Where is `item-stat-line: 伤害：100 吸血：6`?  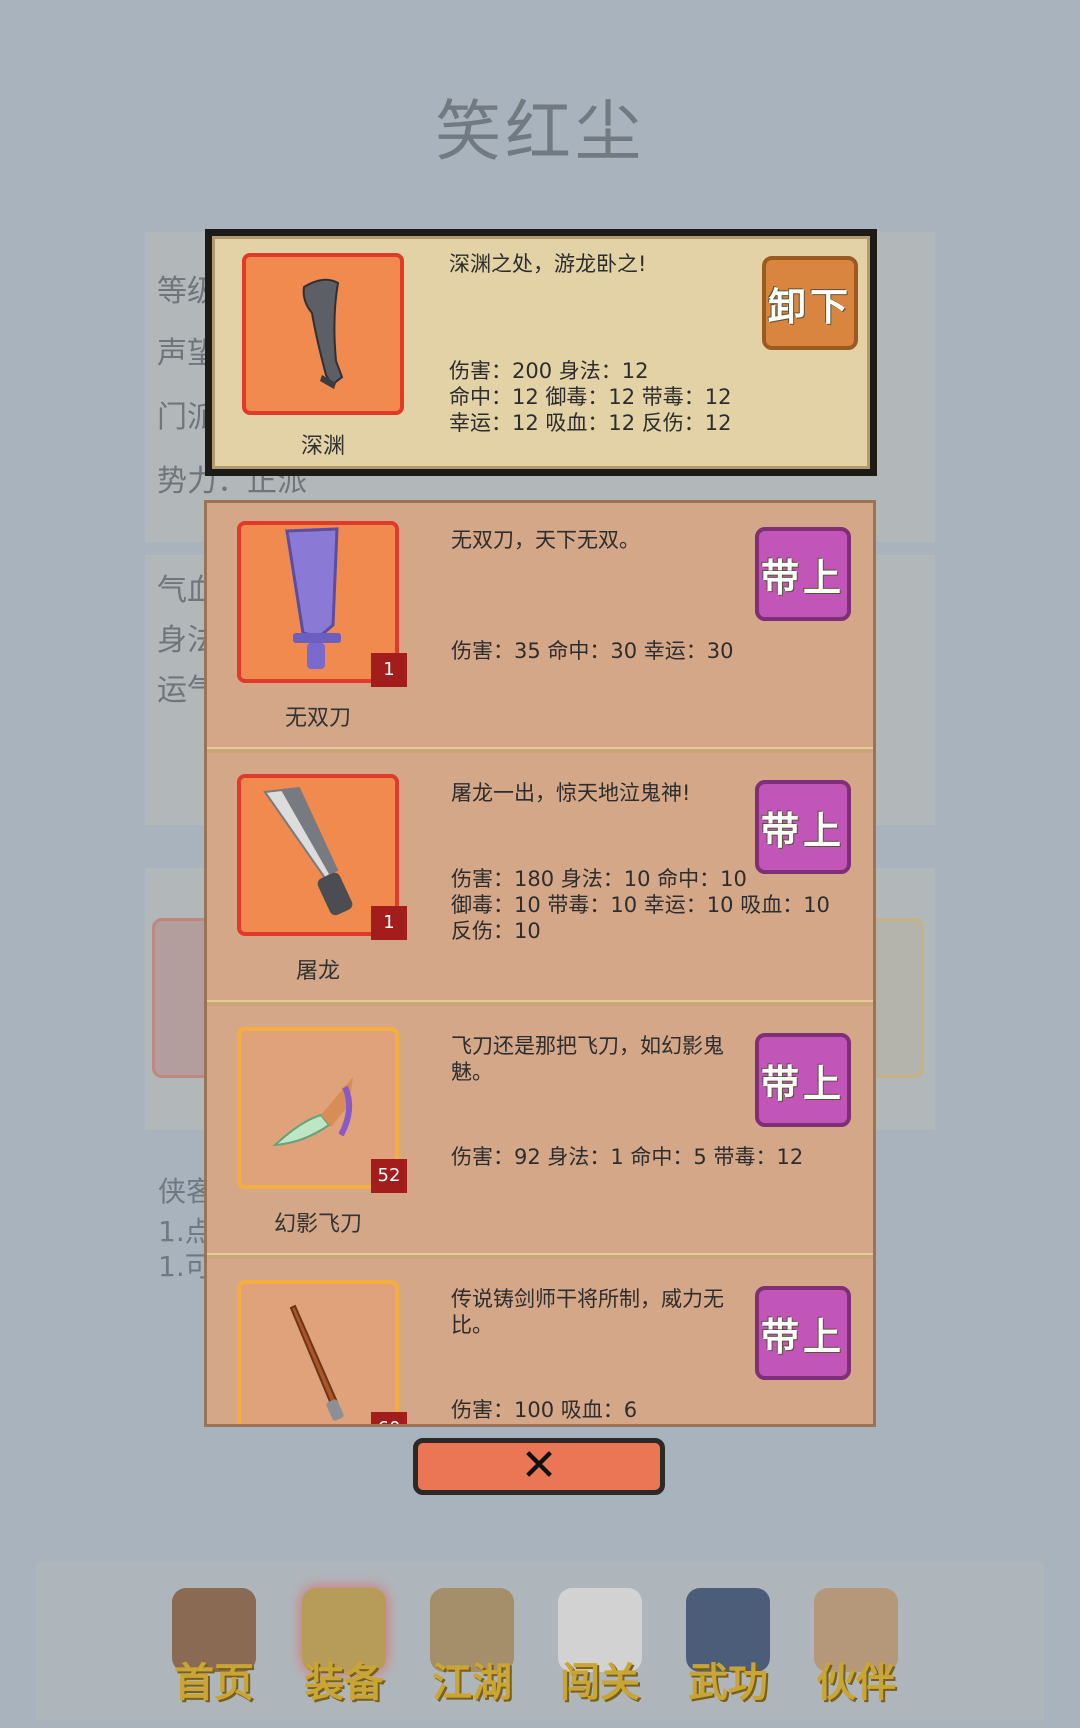 item-stat-line: 伤害：100 吸血：6 is located at coordinates (544, 1410).